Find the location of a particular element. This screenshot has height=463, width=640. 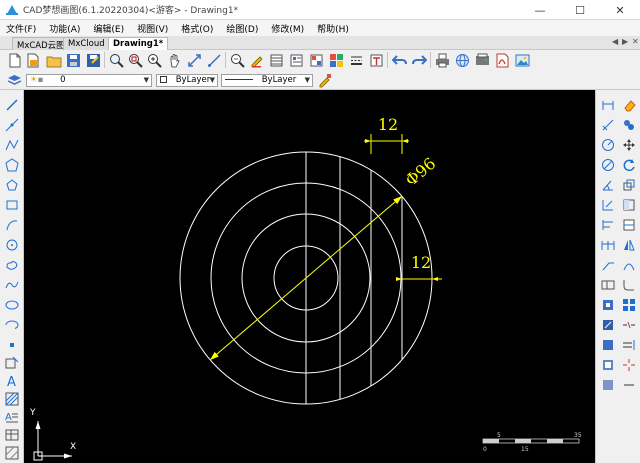

zoom-extents-icon is located at coordinates (154, 60).